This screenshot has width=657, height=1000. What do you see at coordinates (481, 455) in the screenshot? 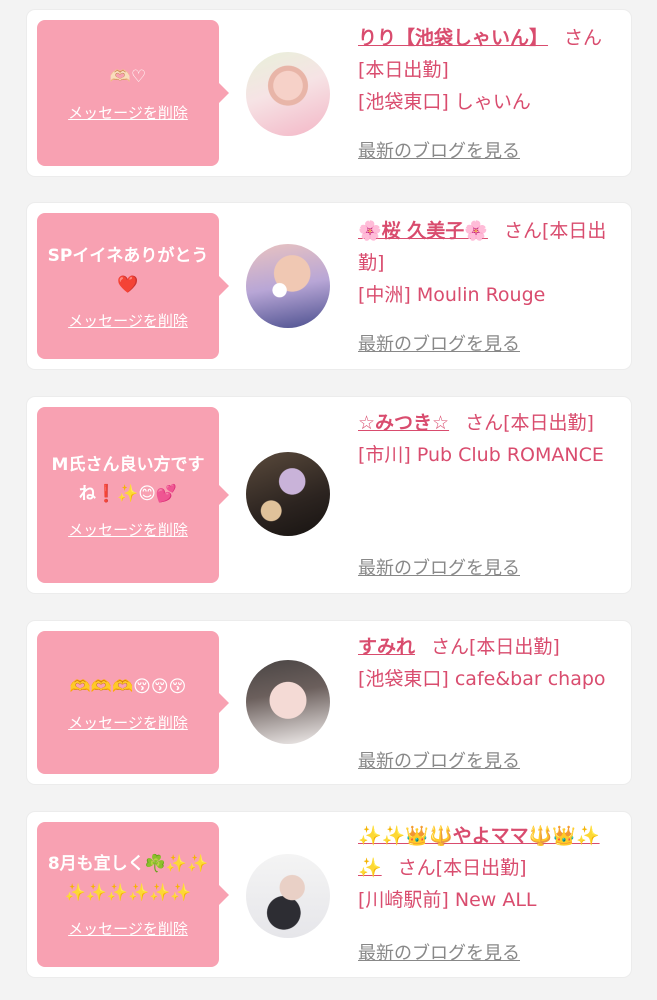
I see `cast-location: [市川] Pub Club ROMANCE` at bounding box center [481, 455].